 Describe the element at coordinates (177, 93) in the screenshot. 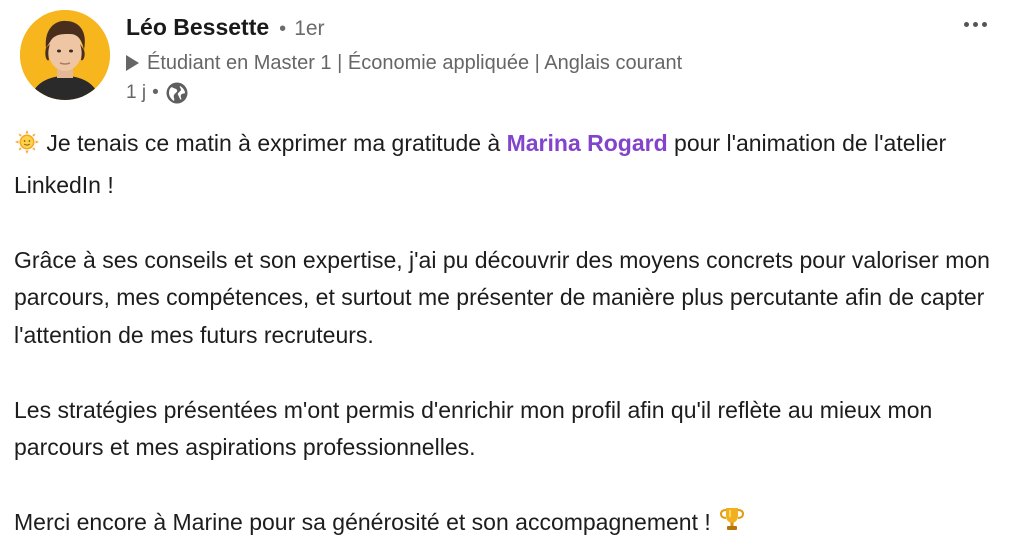

I see `globe-icon` at that location.